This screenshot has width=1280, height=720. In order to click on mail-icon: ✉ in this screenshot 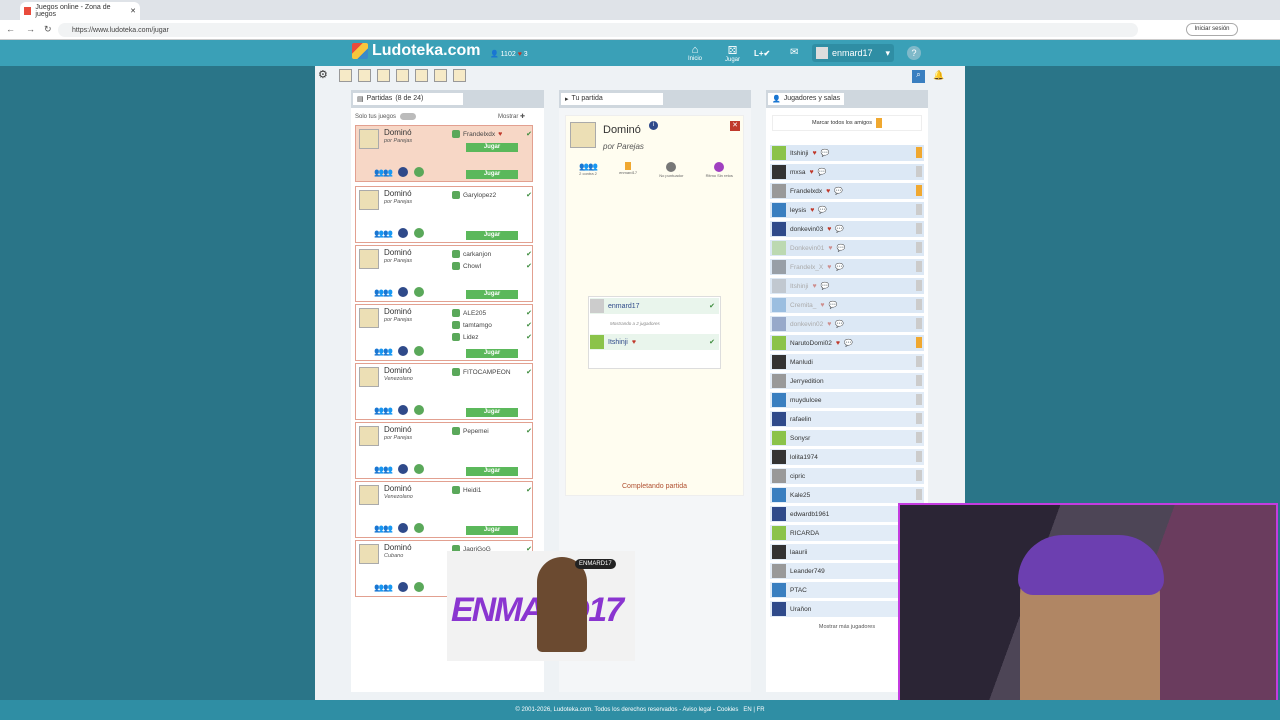, I will do `click(794, 52)`.